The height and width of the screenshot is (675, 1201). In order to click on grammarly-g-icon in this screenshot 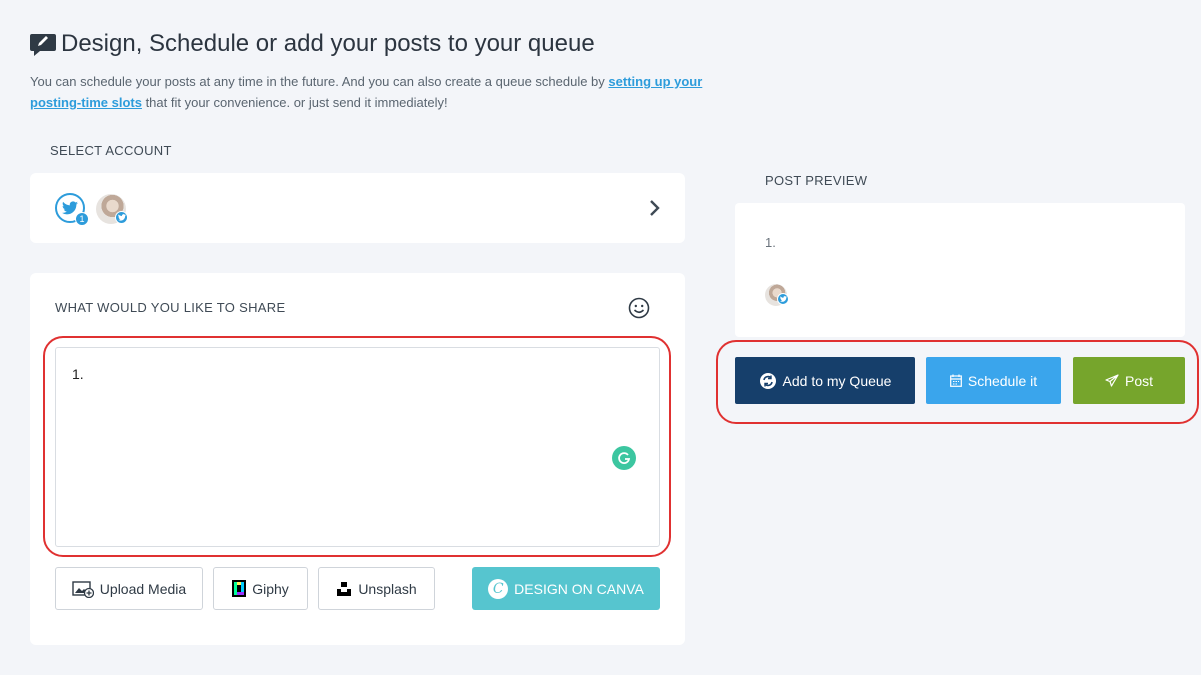, I will do `click(624, 458)`.